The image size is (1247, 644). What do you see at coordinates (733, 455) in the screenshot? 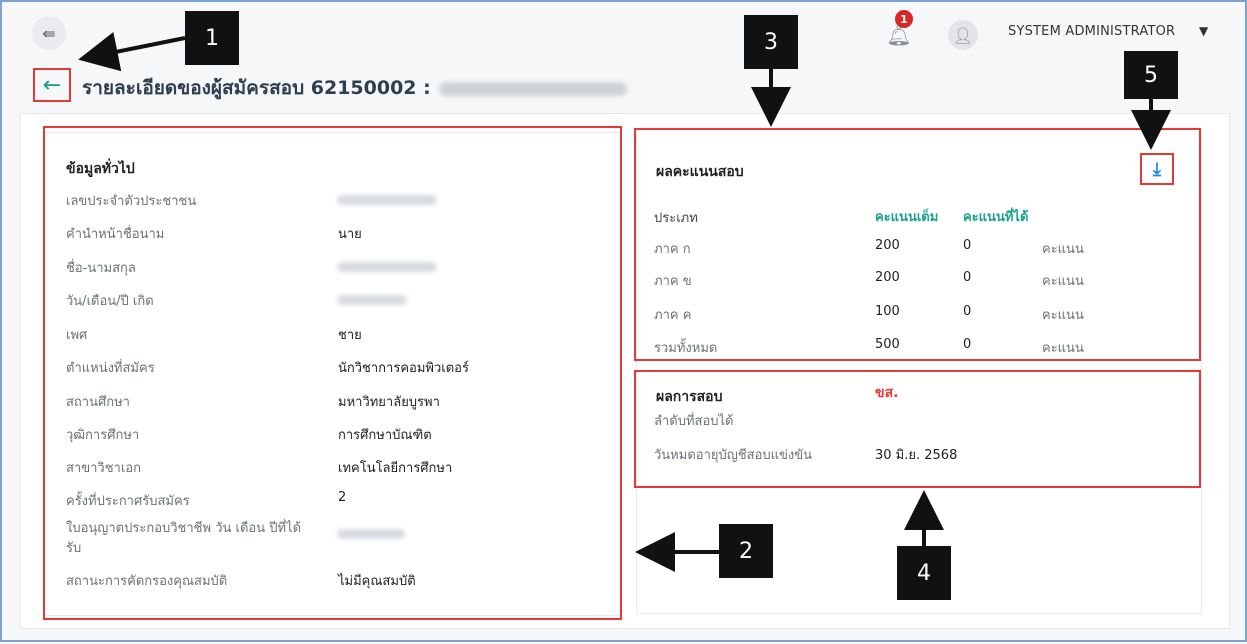
I see `expiry-label: วันหมดอายุบัญชีสอบแข่งขัน` at bounding box center [733, 455].